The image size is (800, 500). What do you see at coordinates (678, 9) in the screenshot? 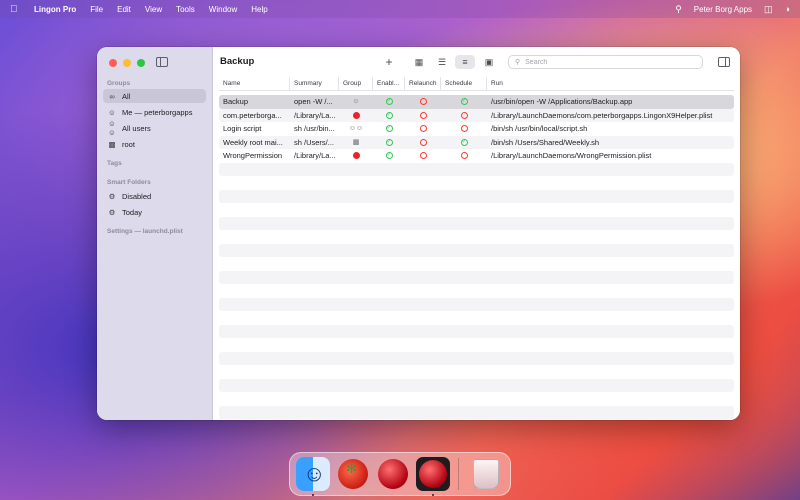
I see `spotlight-search-icon: ⚲` at bounding box center [678, 9].